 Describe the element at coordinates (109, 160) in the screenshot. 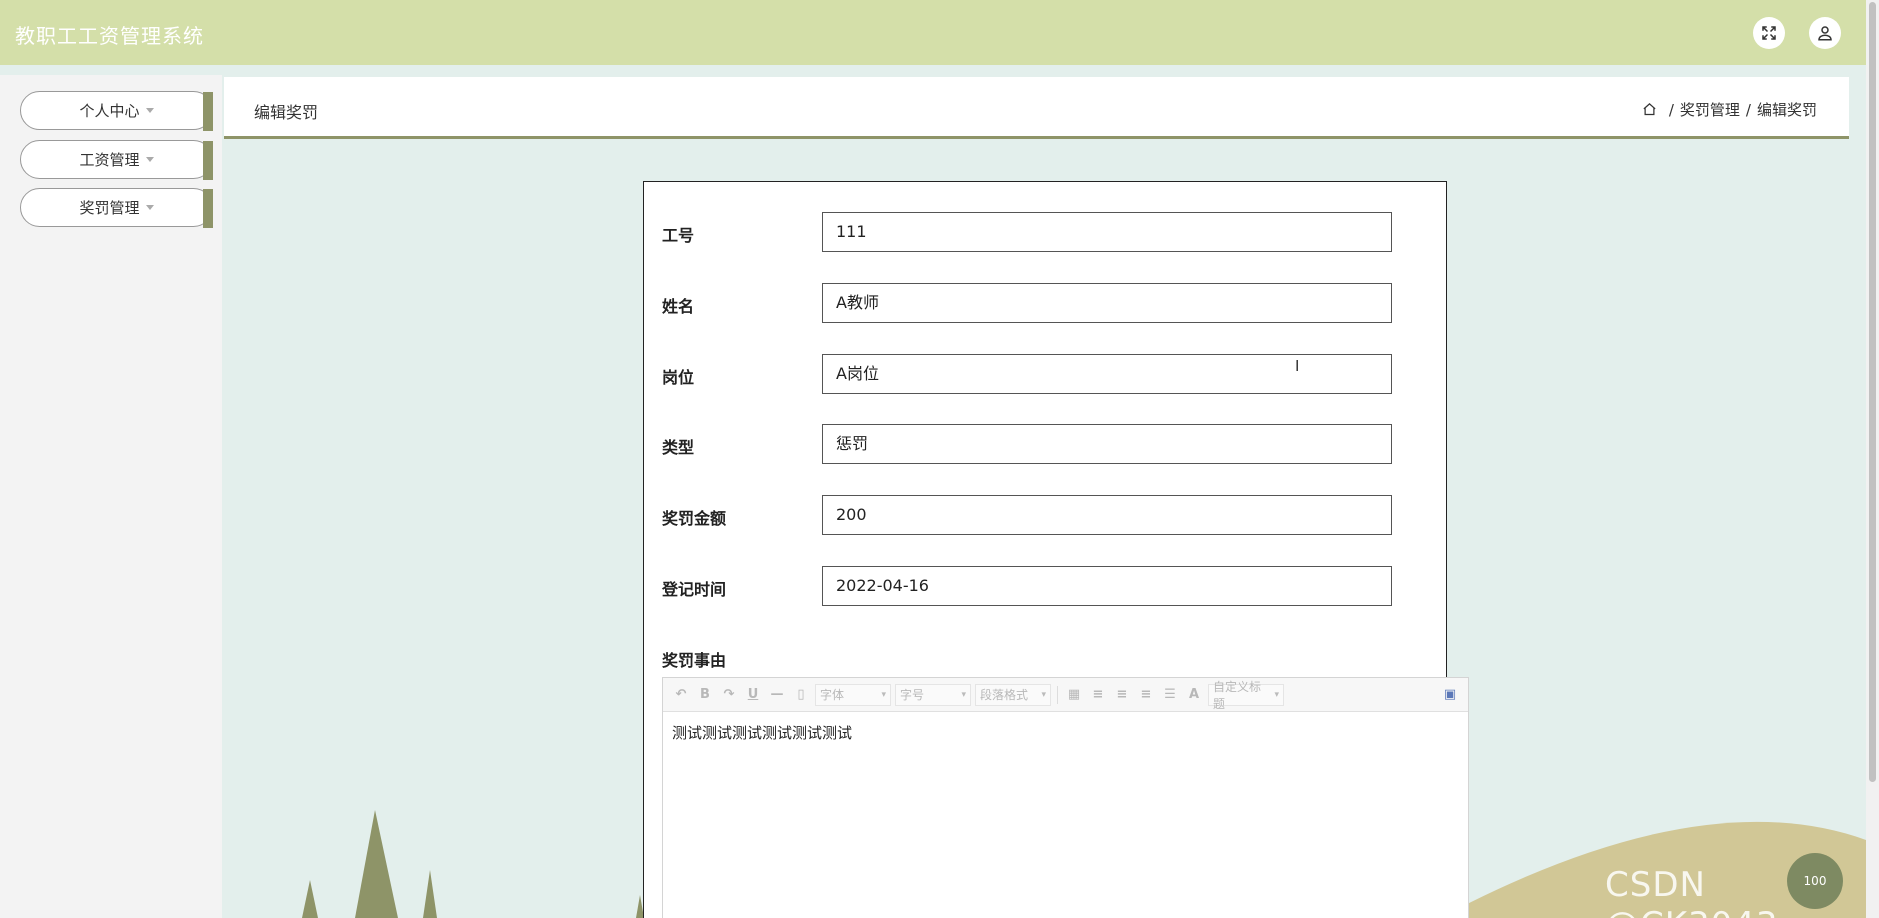

I see `sidebar-item-label: 工资管理` at that location.